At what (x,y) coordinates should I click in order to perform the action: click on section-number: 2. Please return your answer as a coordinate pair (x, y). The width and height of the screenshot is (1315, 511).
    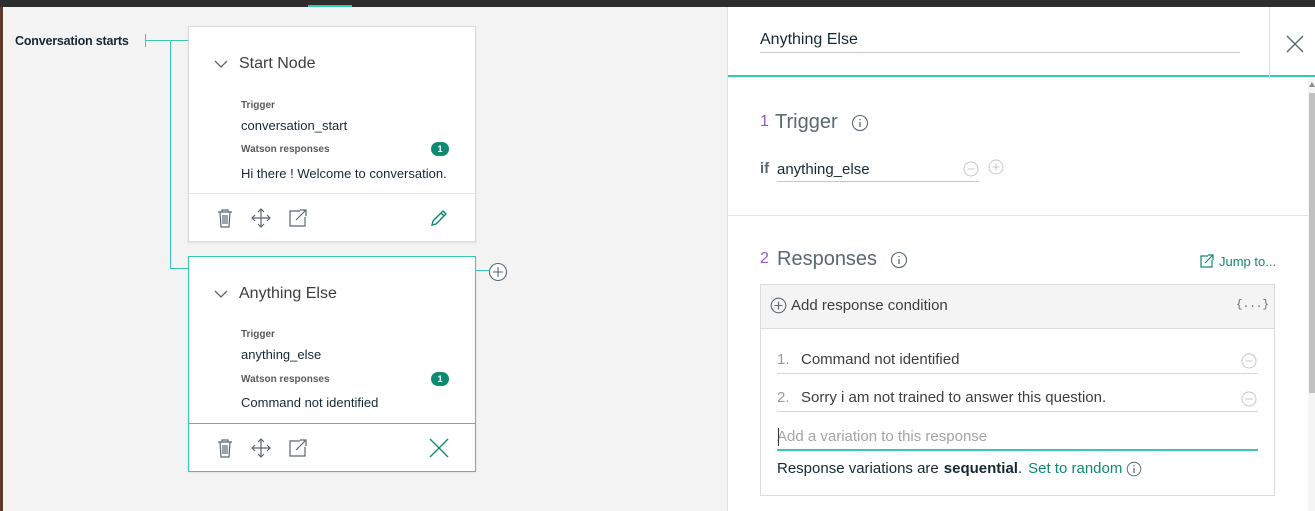
    Looking at the image, I should click on (764, 258).